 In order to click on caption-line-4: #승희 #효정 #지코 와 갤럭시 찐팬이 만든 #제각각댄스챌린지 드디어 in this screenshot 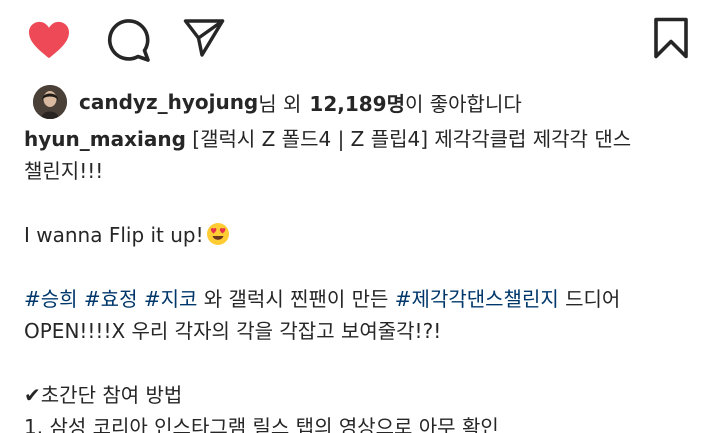, I will do `click(364, 299)`.